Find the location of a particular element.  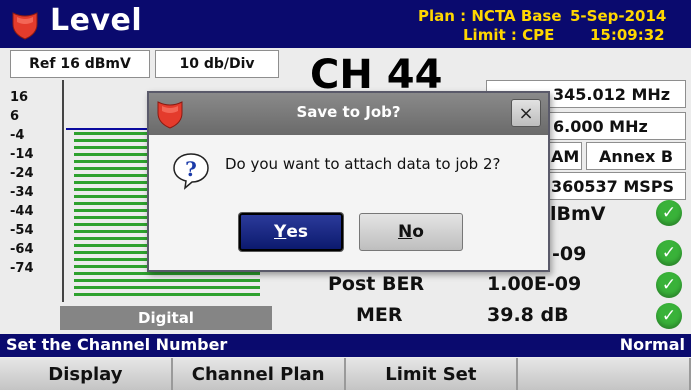

question-icon: ? is located at coordinates (191, 171).